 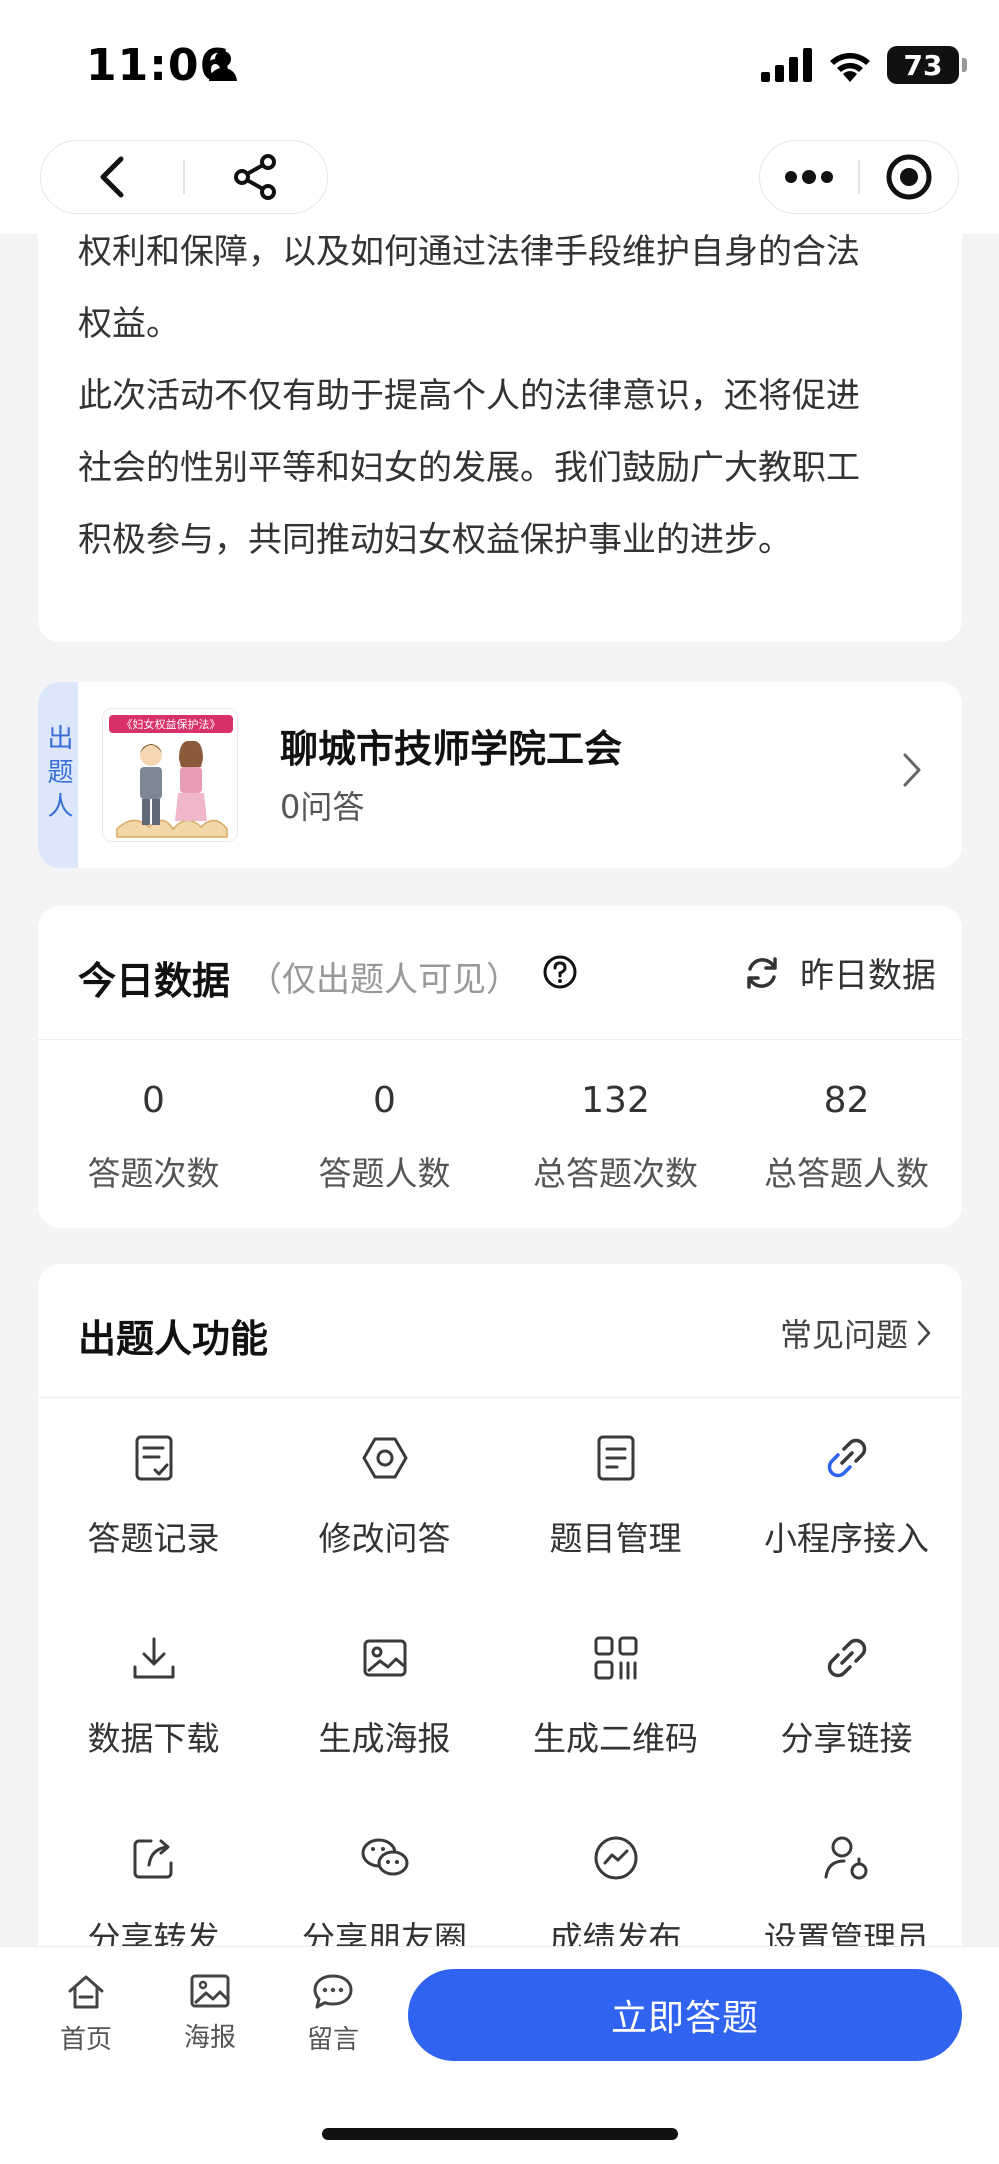 What do you see at coordinates (384, 1857) in the screenshot?
I see `wechat-moments-icon` at bounding box center [384, 1857].